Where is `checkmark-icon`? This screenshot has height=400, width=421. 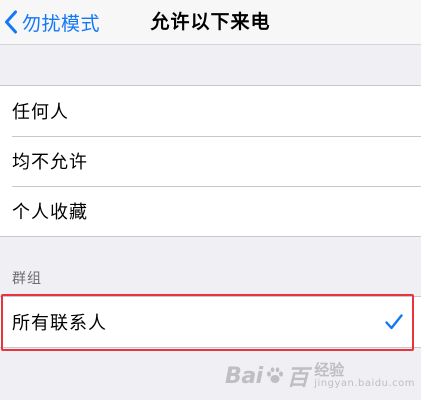 checkmark-icon is located at coordinates (394, 322).